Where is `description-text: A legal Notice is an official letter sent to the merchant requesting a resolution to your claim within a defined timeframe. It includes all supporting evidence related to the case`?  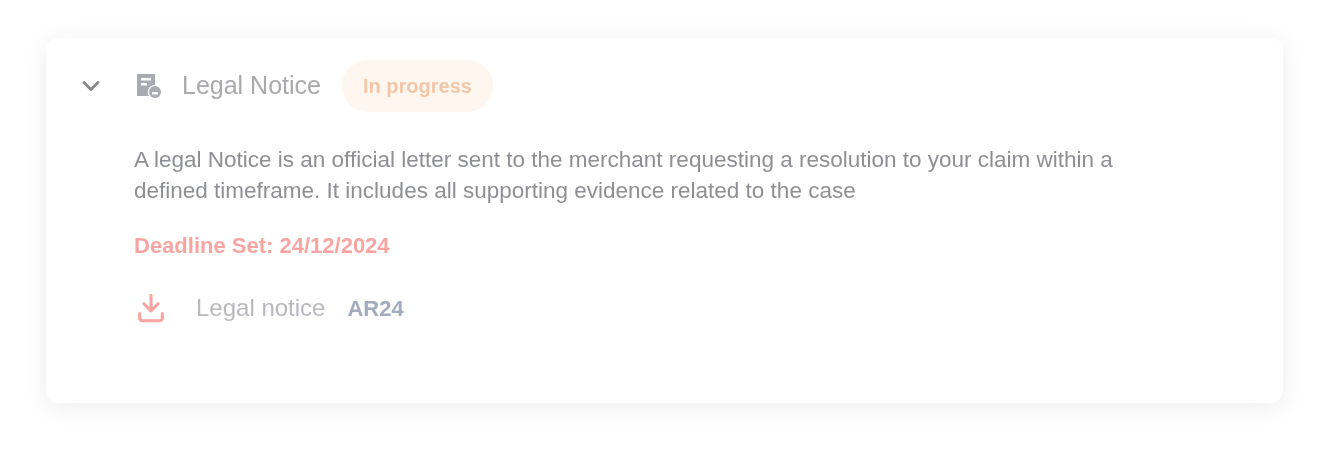 description-text: A legal Notice is an official letter sent to the merchant requesting a resolution to your claim within a defined timeframe. It includes all supporting evidence related to the case is located at coordinates (624, 175).